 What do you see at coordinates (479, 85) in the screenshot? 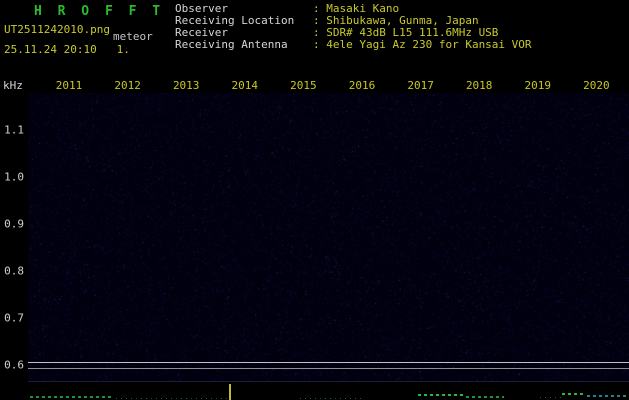
I see `x-tick-label: 2018` at bounding box center [479, 85].